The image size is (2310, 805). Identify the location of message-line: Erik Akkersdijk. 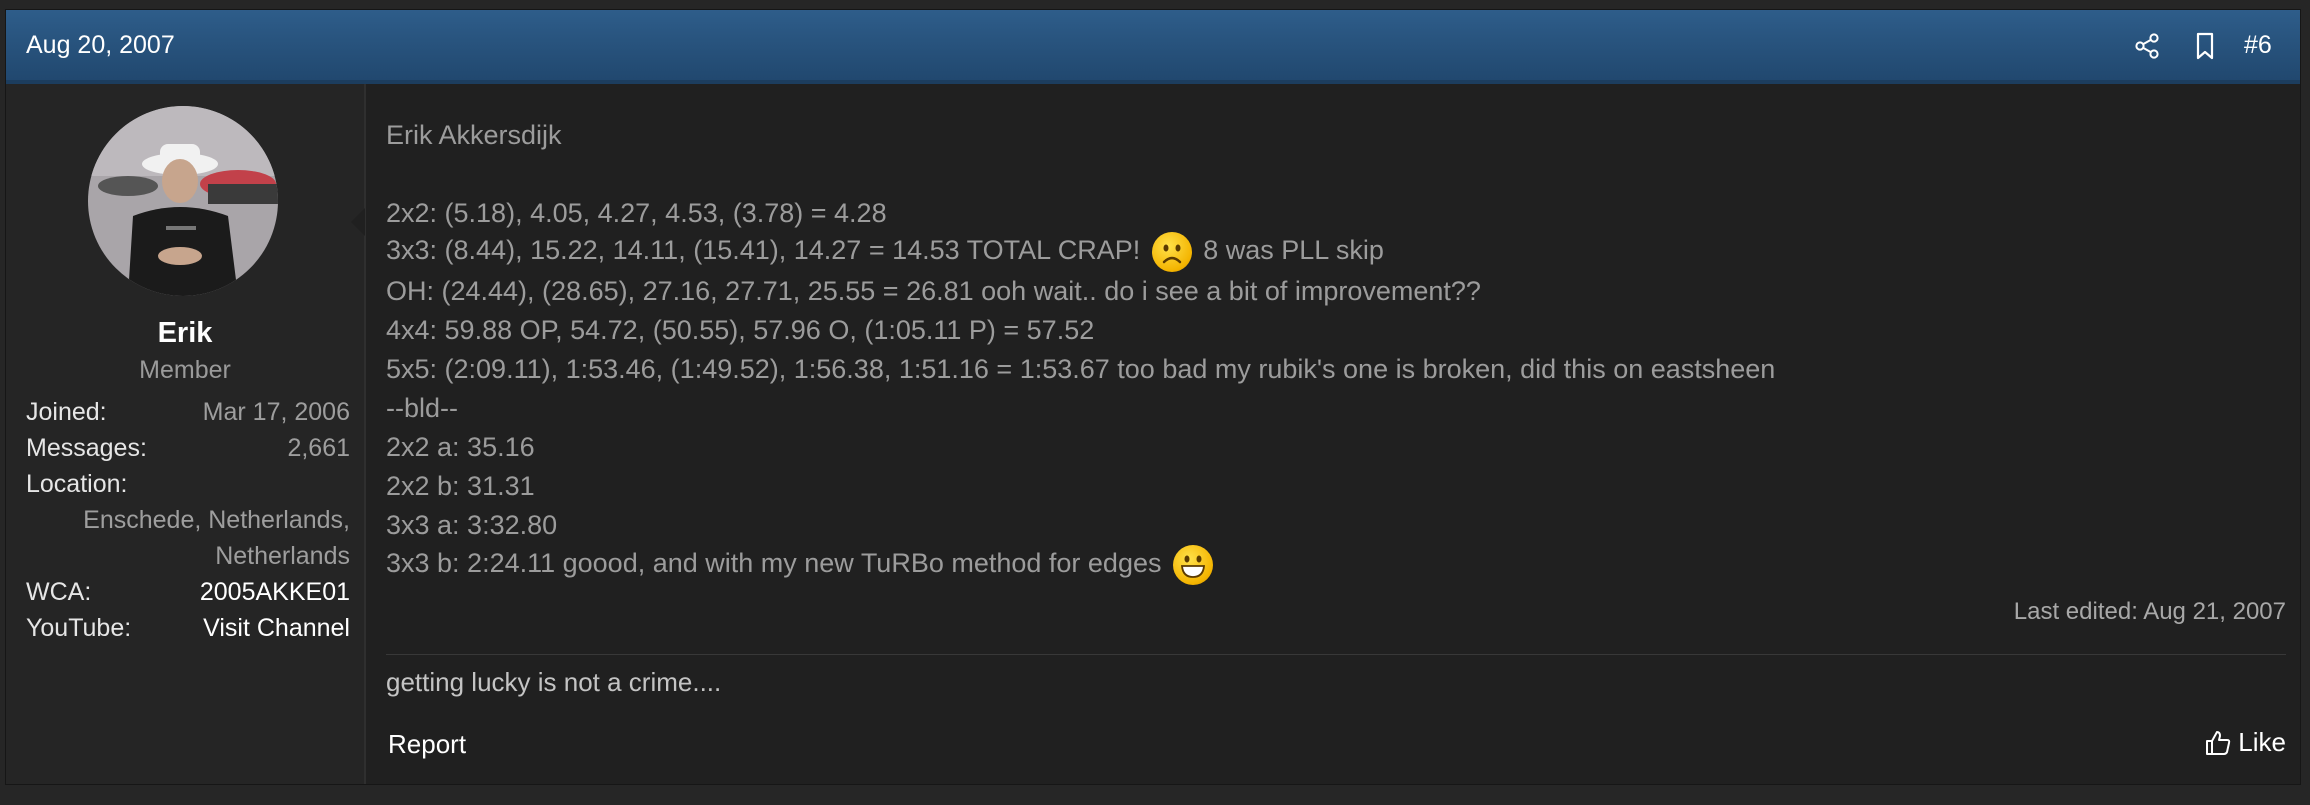
(474, 135).